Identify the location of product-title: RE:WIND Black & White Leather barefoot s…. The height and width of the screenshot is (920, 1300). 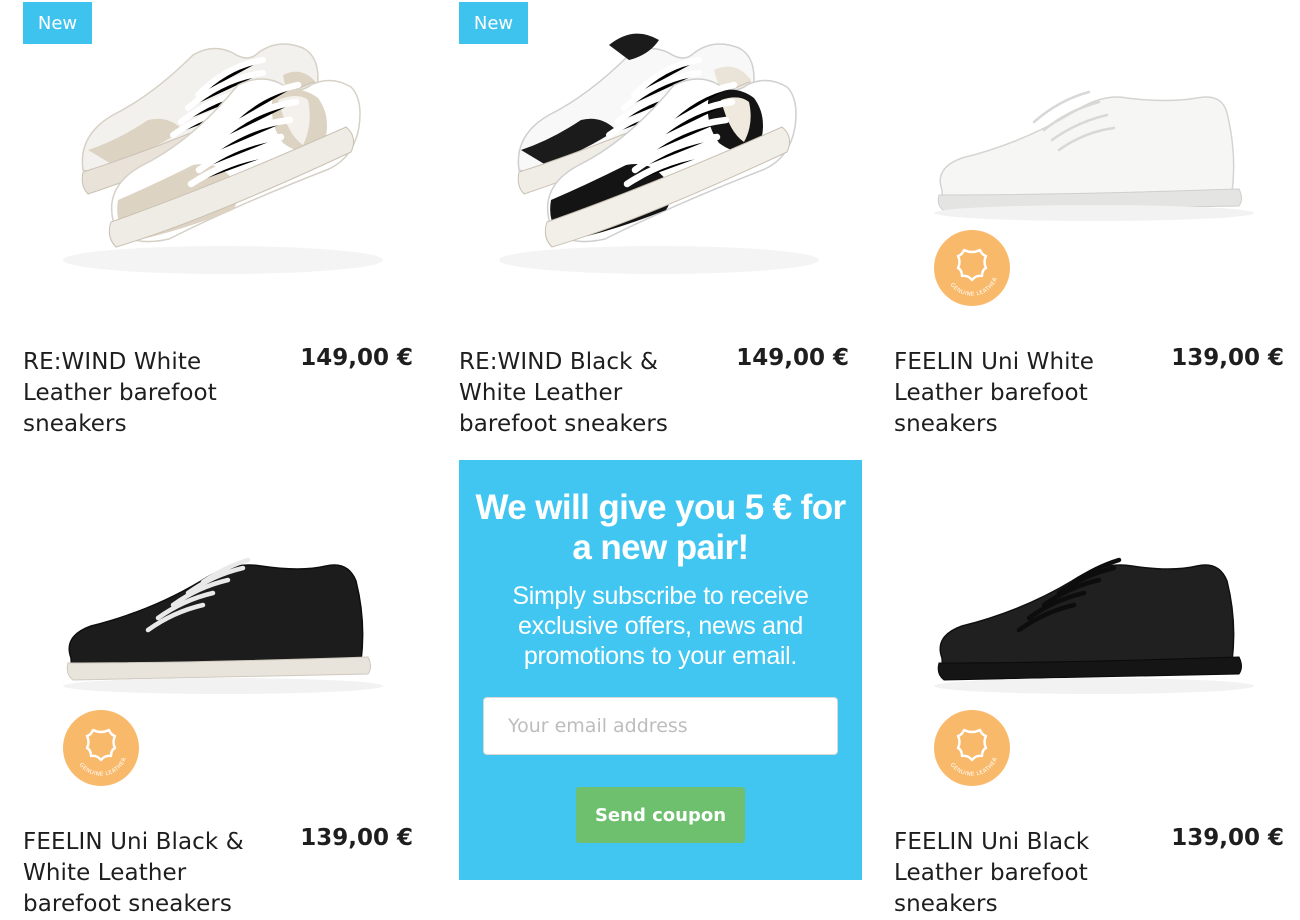
(591, 393).